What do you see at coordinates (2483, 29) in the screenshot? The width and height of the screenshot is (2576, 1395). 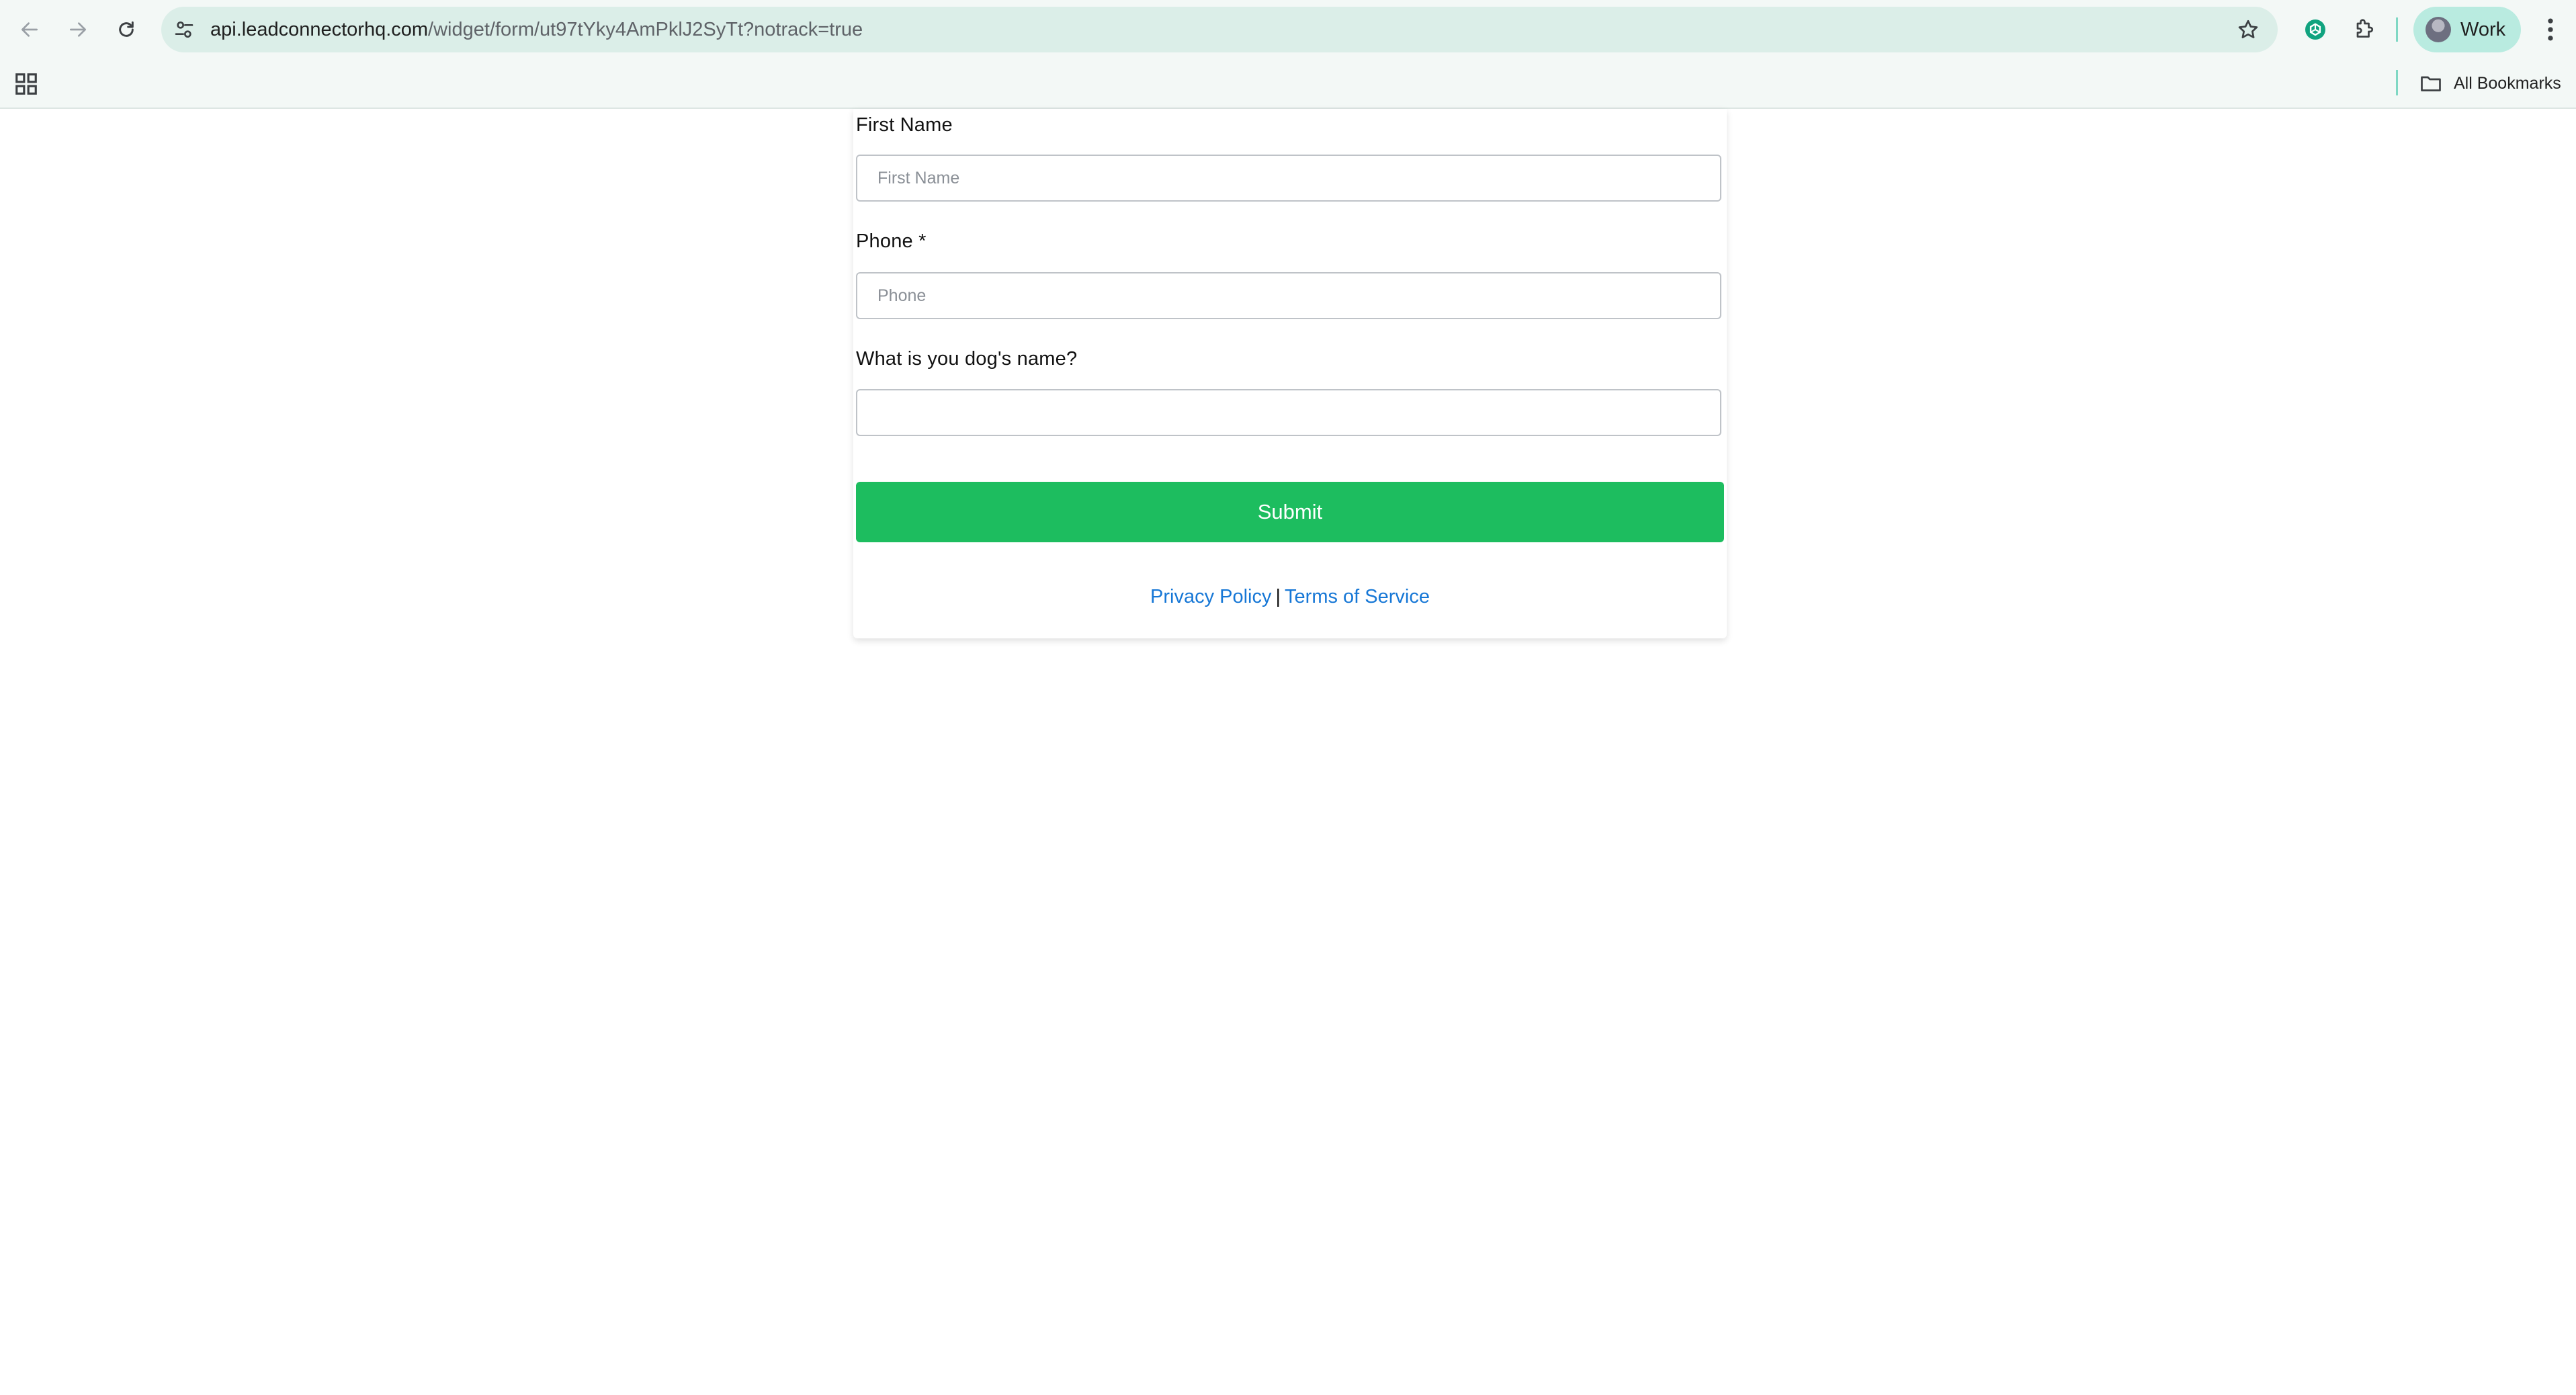 I see `profile-label: Work` at bounding box center [2483, 29].